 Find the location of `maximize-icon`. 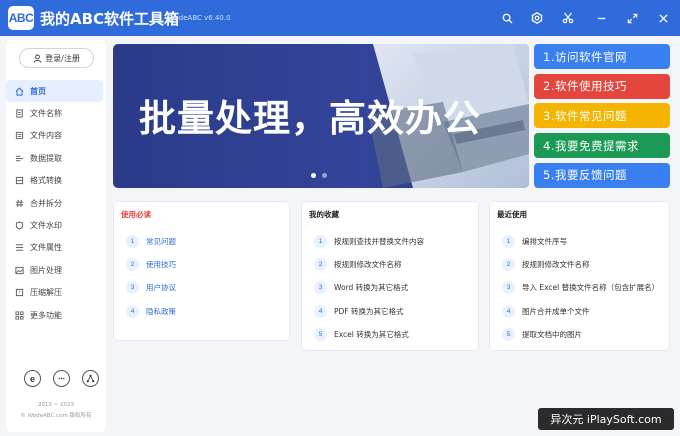

maximize-icon is located at coordinates (632, 18).